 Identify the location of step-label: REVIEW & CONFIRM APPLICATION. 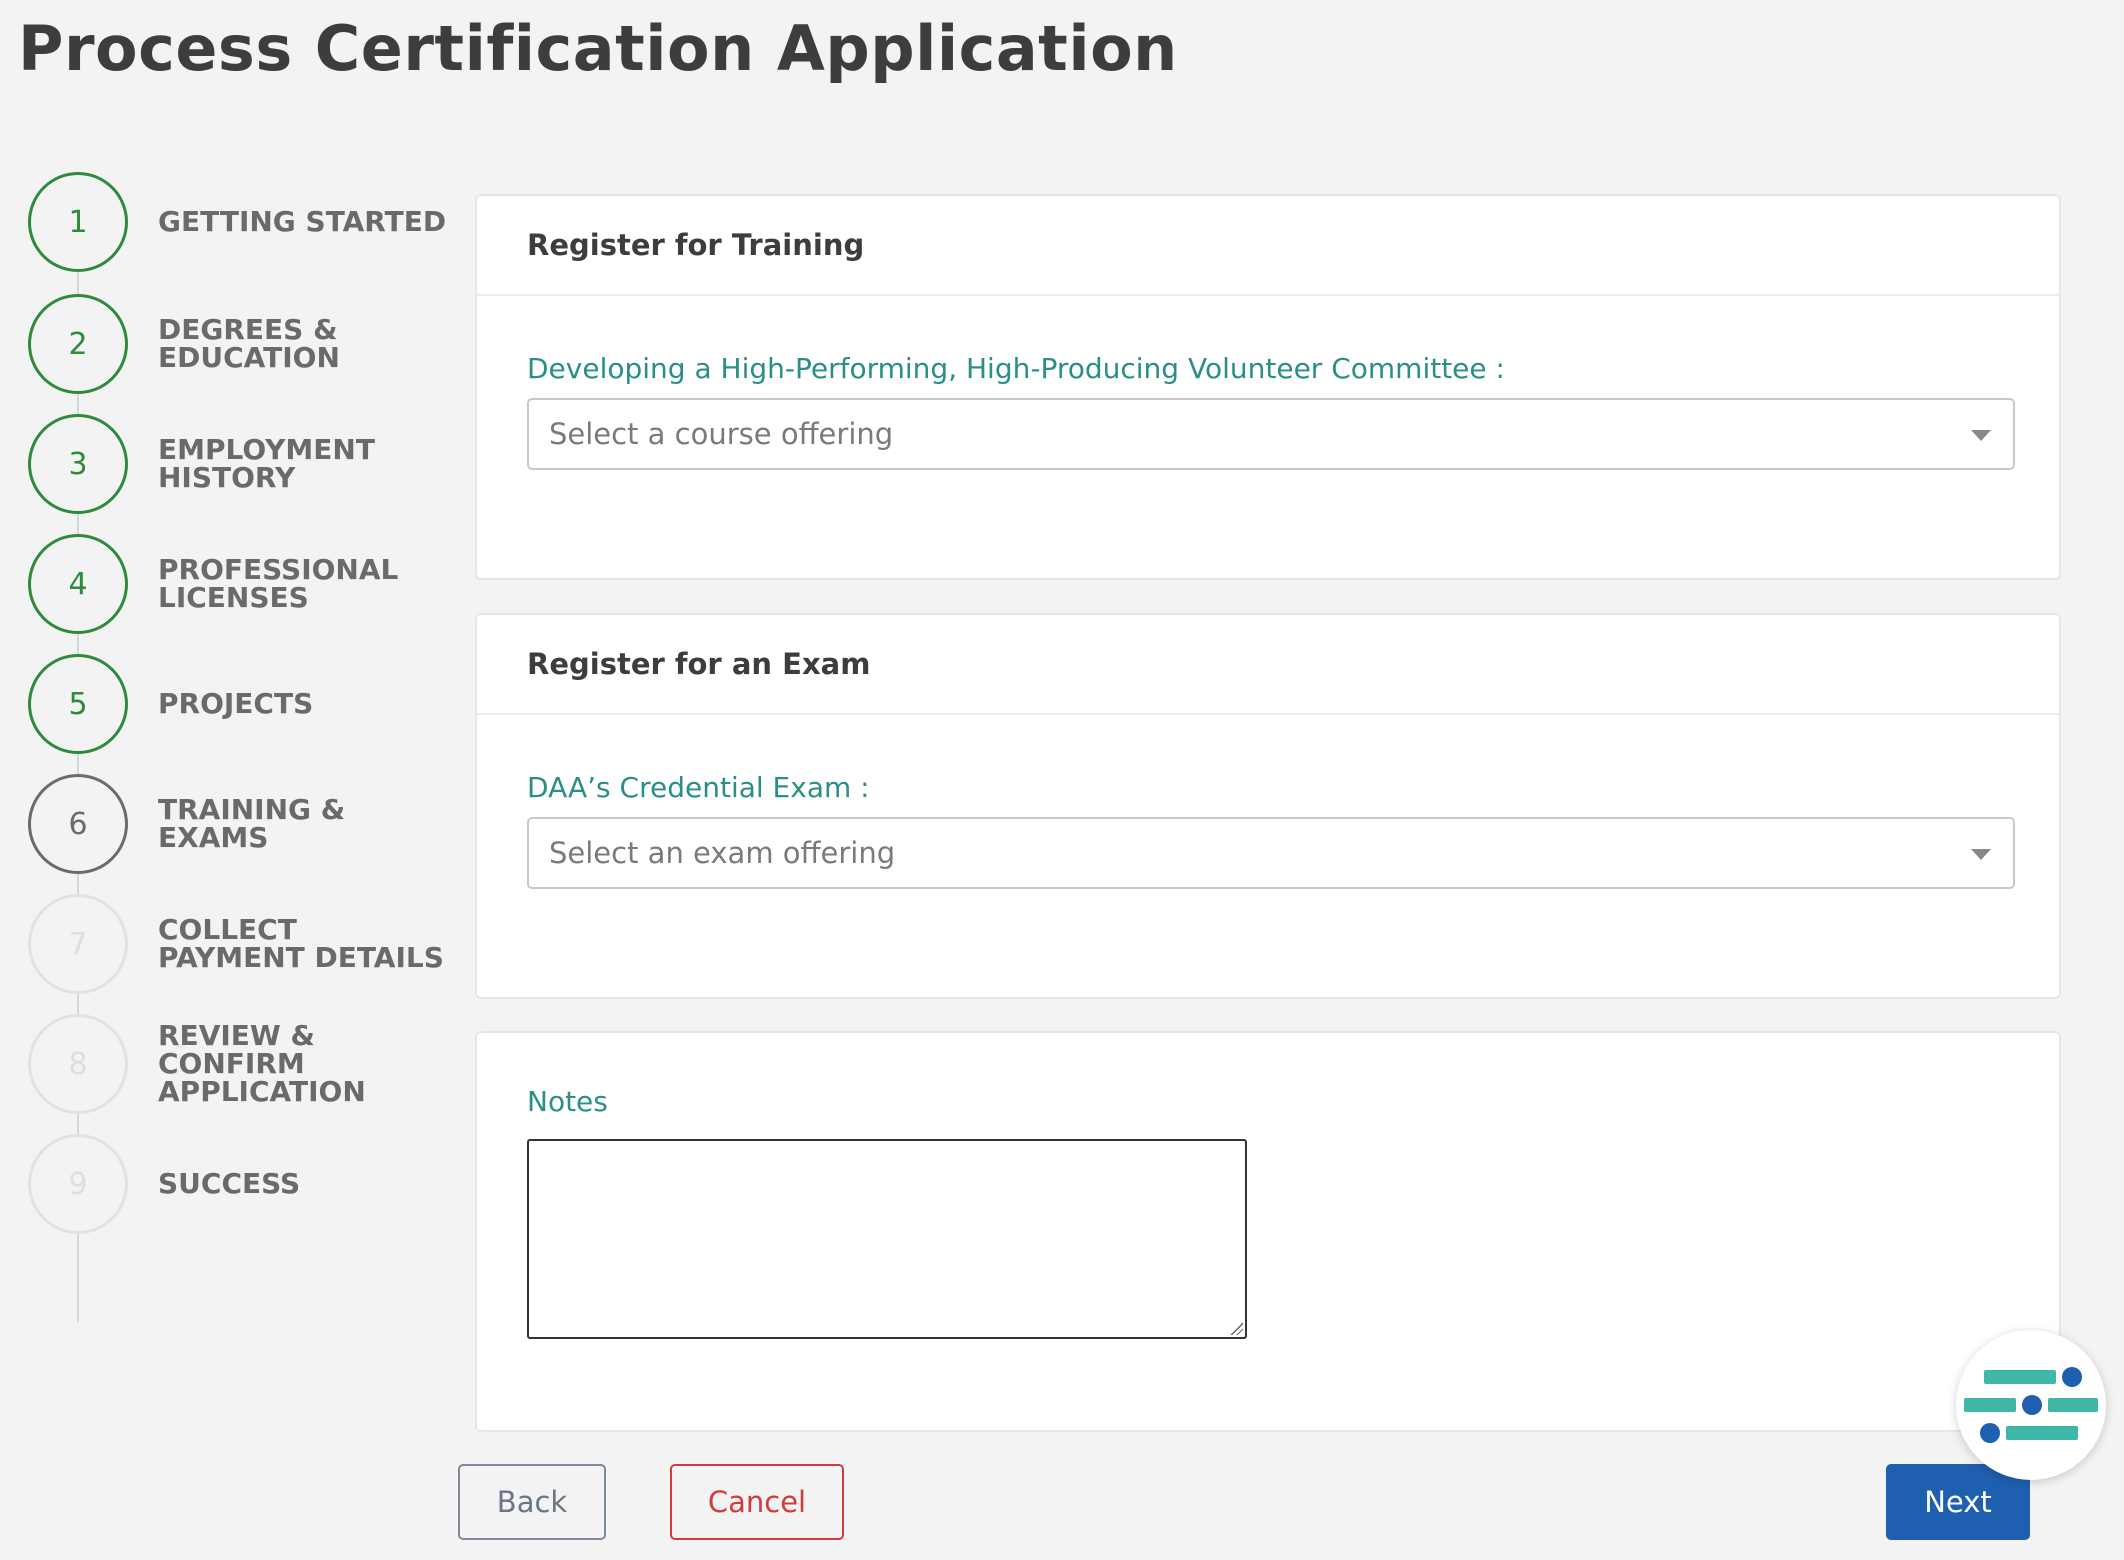
(262, 1063).